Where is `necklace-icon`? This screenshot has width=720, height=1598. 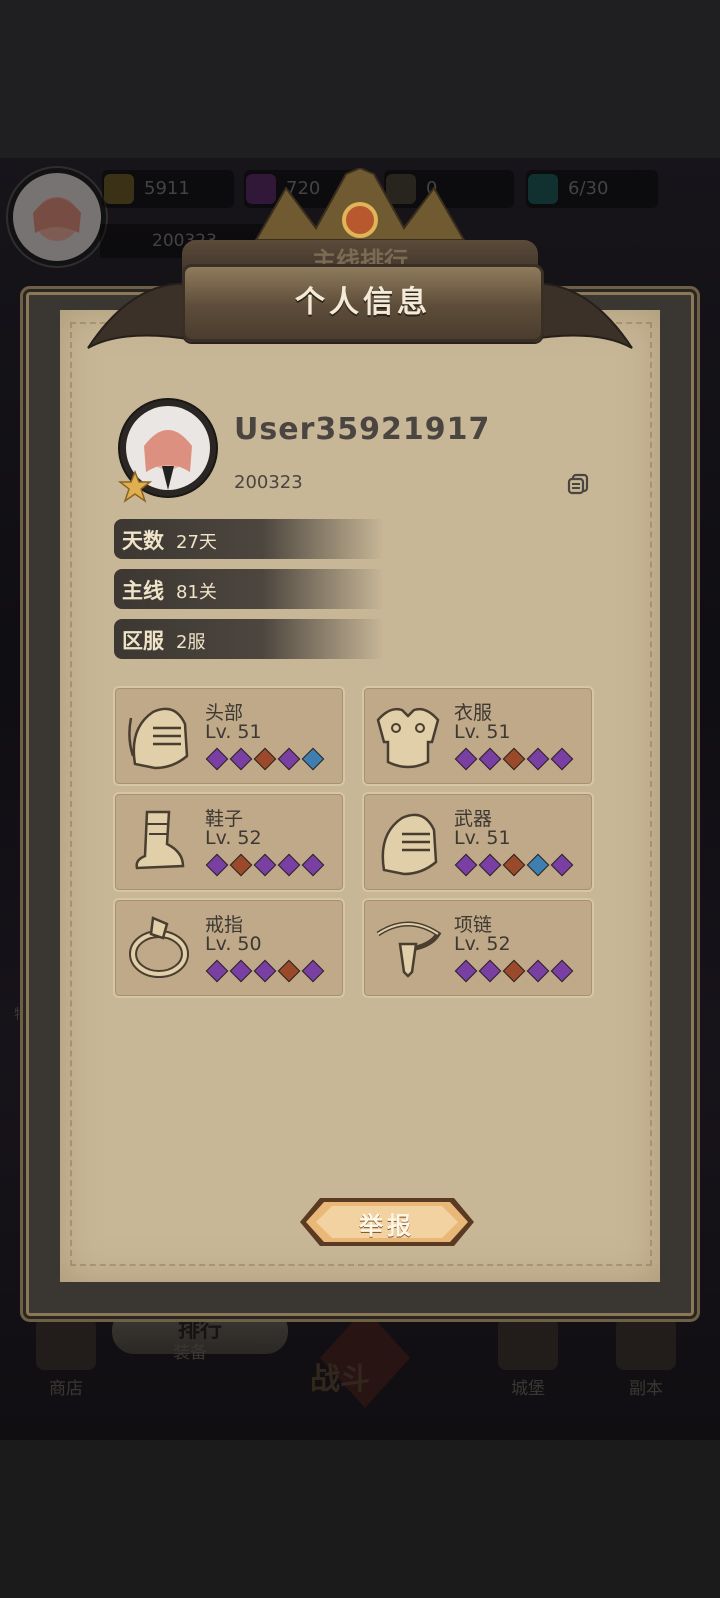
necklace-icon is located at coordinates (409, 949).